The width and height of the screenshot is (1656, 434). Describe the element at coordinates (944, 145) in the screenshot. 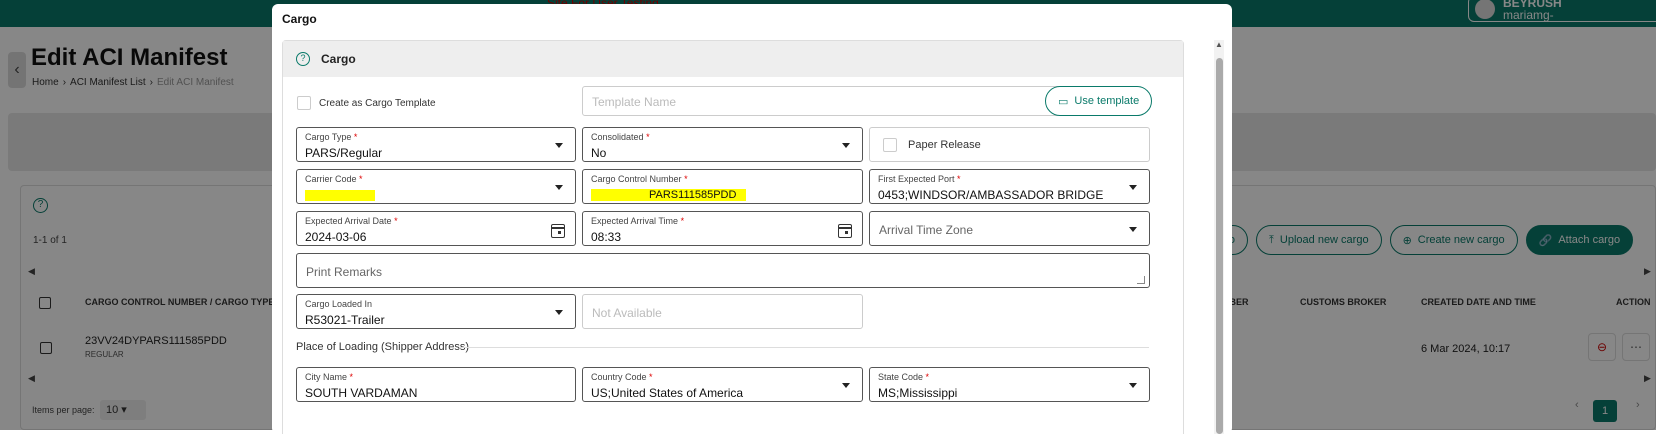

I see `paper-release-label: Paper Release` at that location.